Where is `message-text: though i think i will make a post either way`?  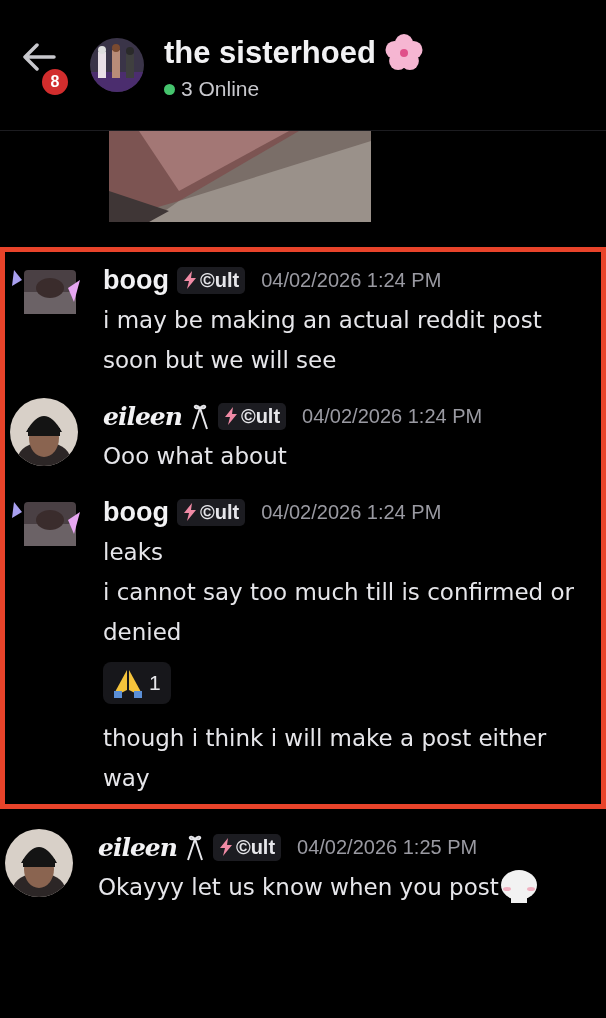 message-text: though i think i will make a post either way is located at coordinates (325, 758).